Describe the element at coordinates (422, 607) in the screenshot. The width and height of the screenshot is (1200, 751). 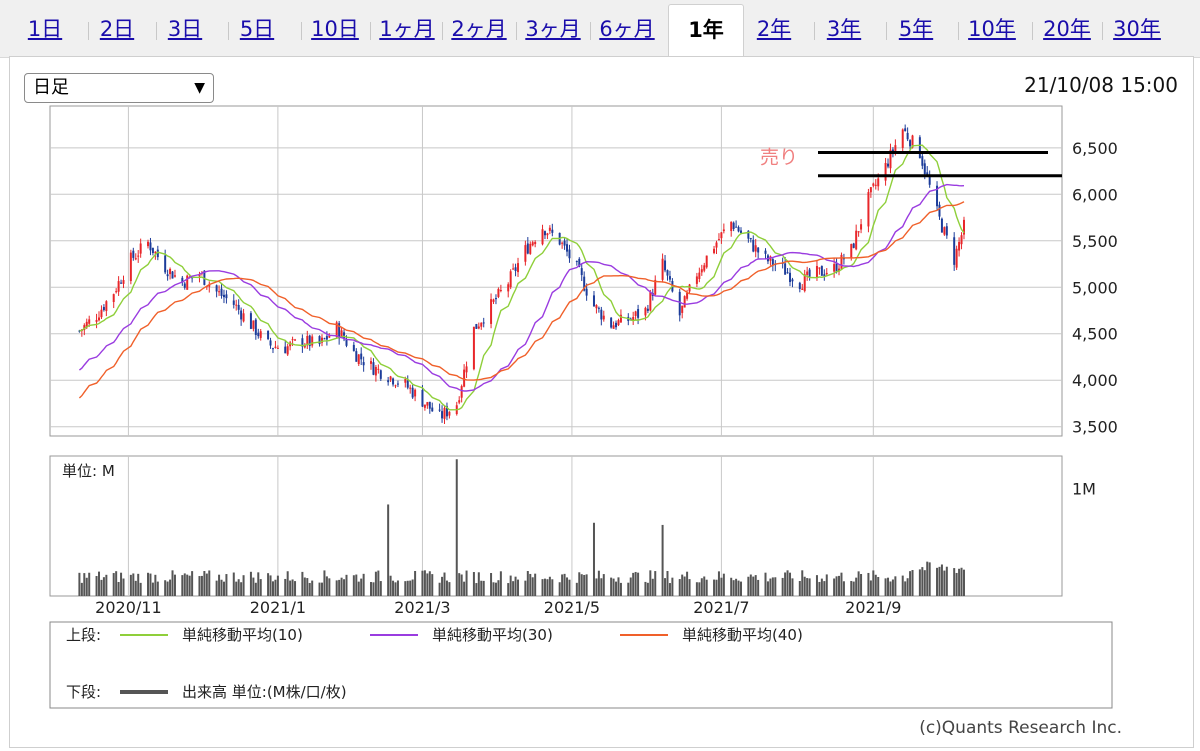
I see `x-tick-label: 2021/3` at that location.